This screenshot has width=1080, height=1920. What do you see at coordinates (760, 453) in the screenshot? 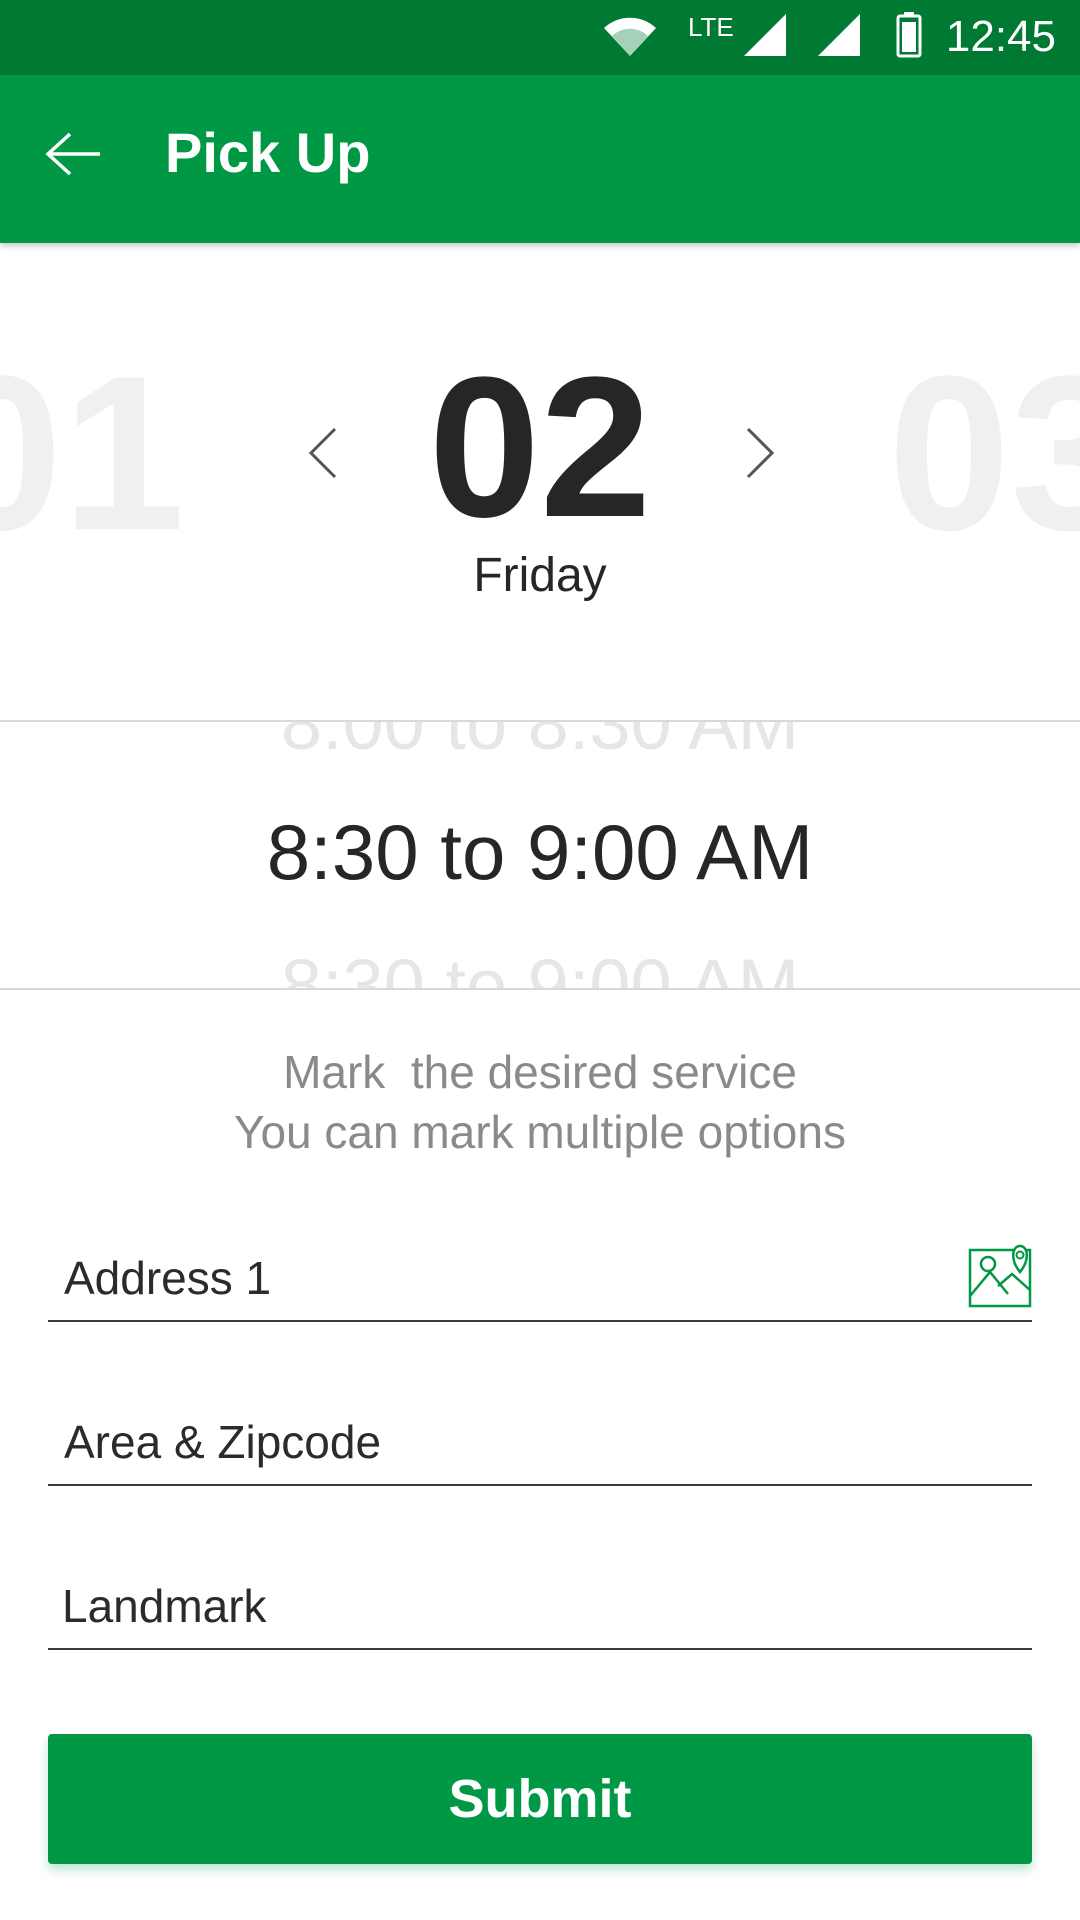
I see `chevron-right-icon` at bounding box center [760, 453].